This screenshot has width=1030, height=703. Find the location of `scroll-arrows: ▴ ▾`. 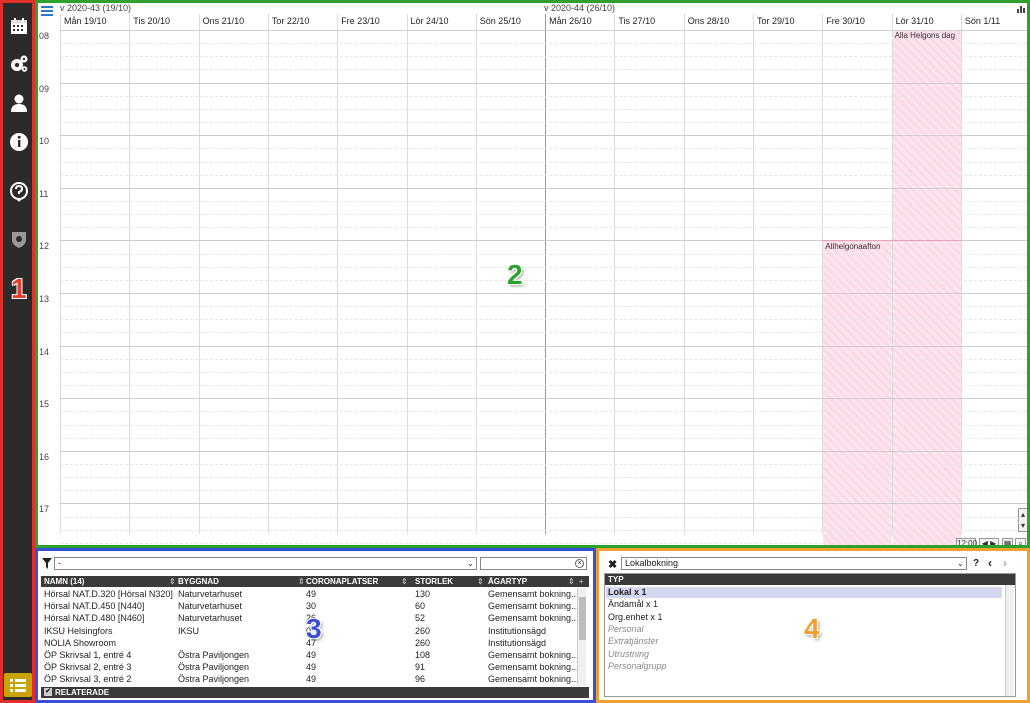

scroll-arrows: ▴ ▾ is located at coordinates (1022, 520).